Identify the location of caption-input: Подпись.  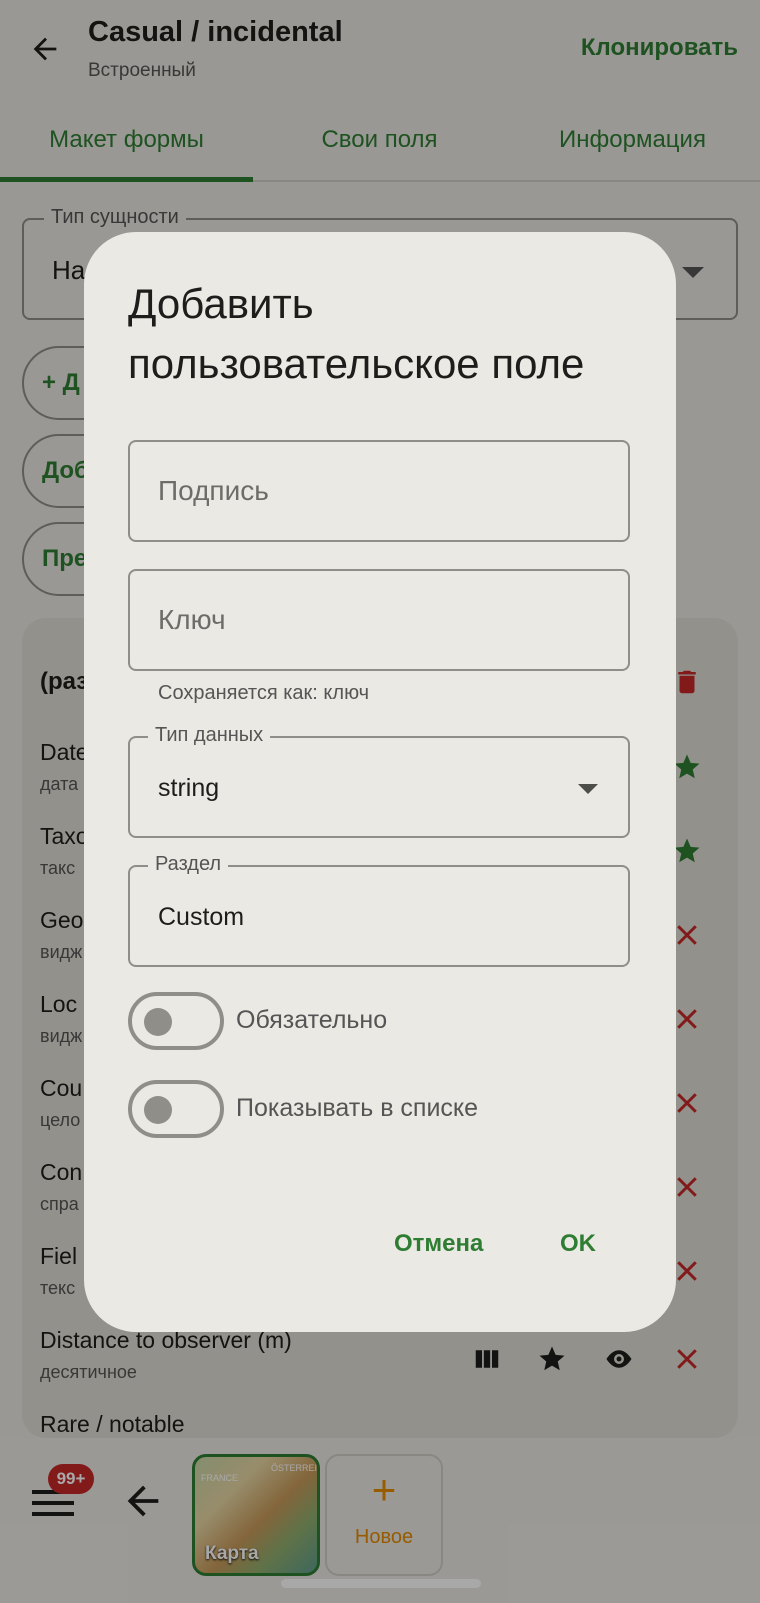
(379, 491).